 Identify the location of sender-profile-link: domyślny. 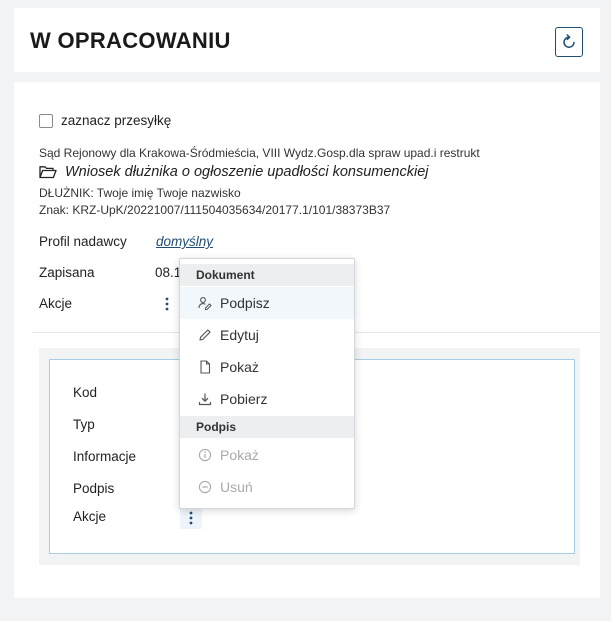
(184, 241).